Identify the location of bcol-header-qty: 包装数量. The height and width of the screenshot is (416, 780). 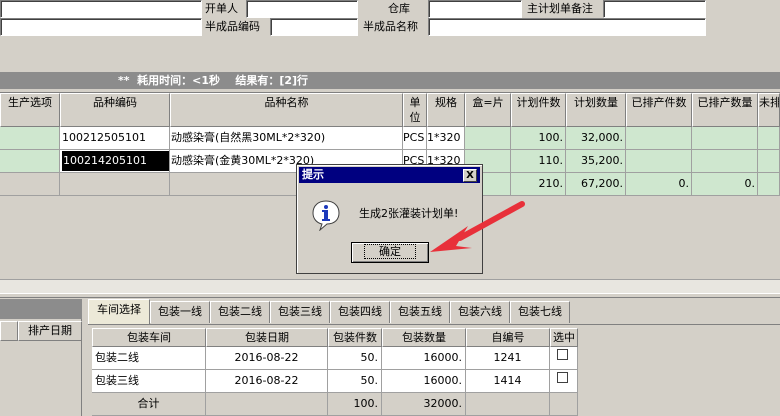
(424, 337).